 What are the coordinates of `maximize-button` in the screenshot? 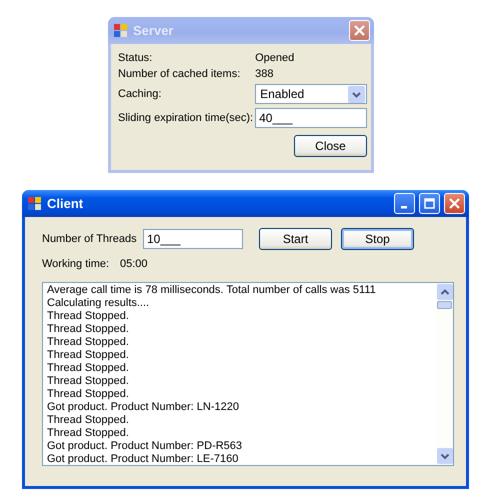 It's located at (429, 203).